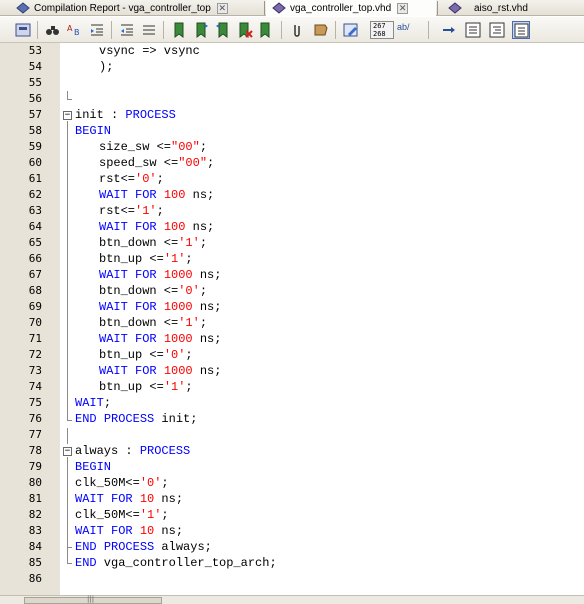 The width and height of the screenshot is (584, 604). I want to click on bookmark-list-icon, so click(265, 30).